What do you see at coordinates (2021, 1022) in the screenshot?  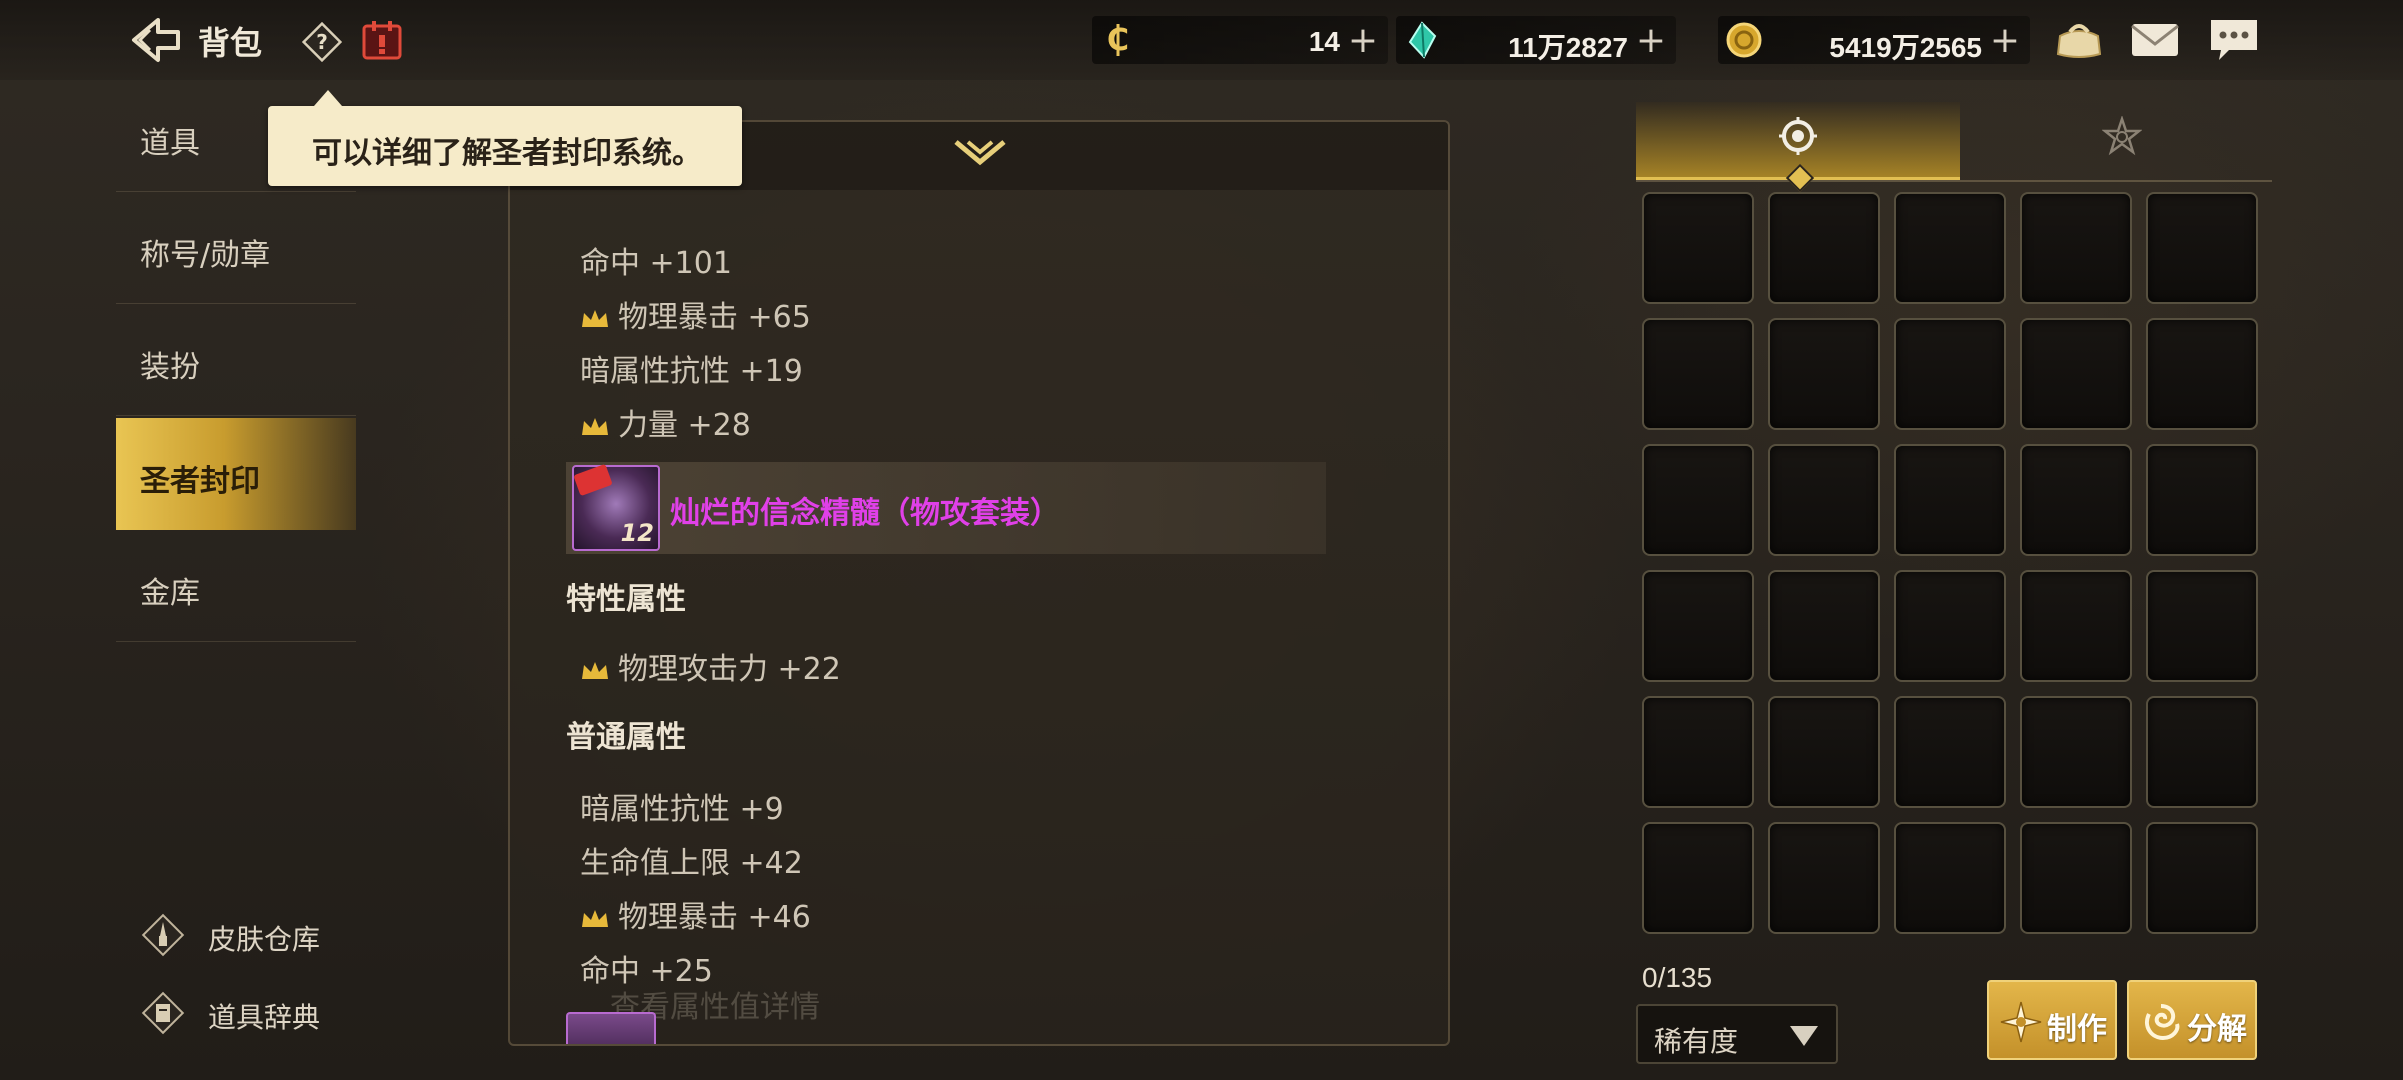 I see `craft-icon` at bounding box center [2021, 1022].